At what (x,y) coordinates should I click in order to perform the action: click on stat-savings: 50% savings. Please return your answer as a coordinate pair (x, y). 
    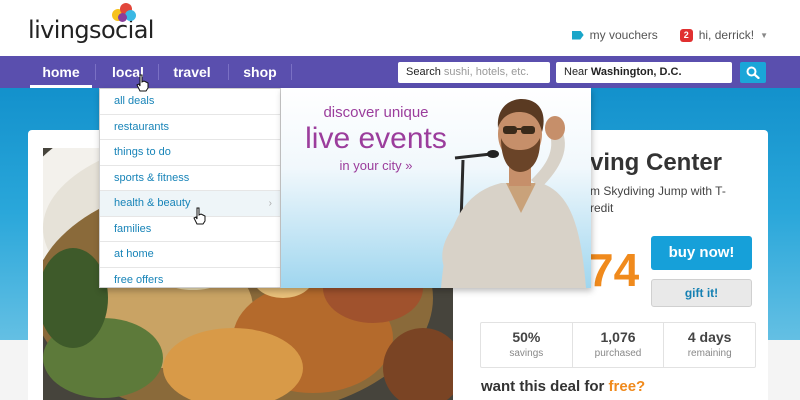
    Looking at the image, I should click on (527, 345).